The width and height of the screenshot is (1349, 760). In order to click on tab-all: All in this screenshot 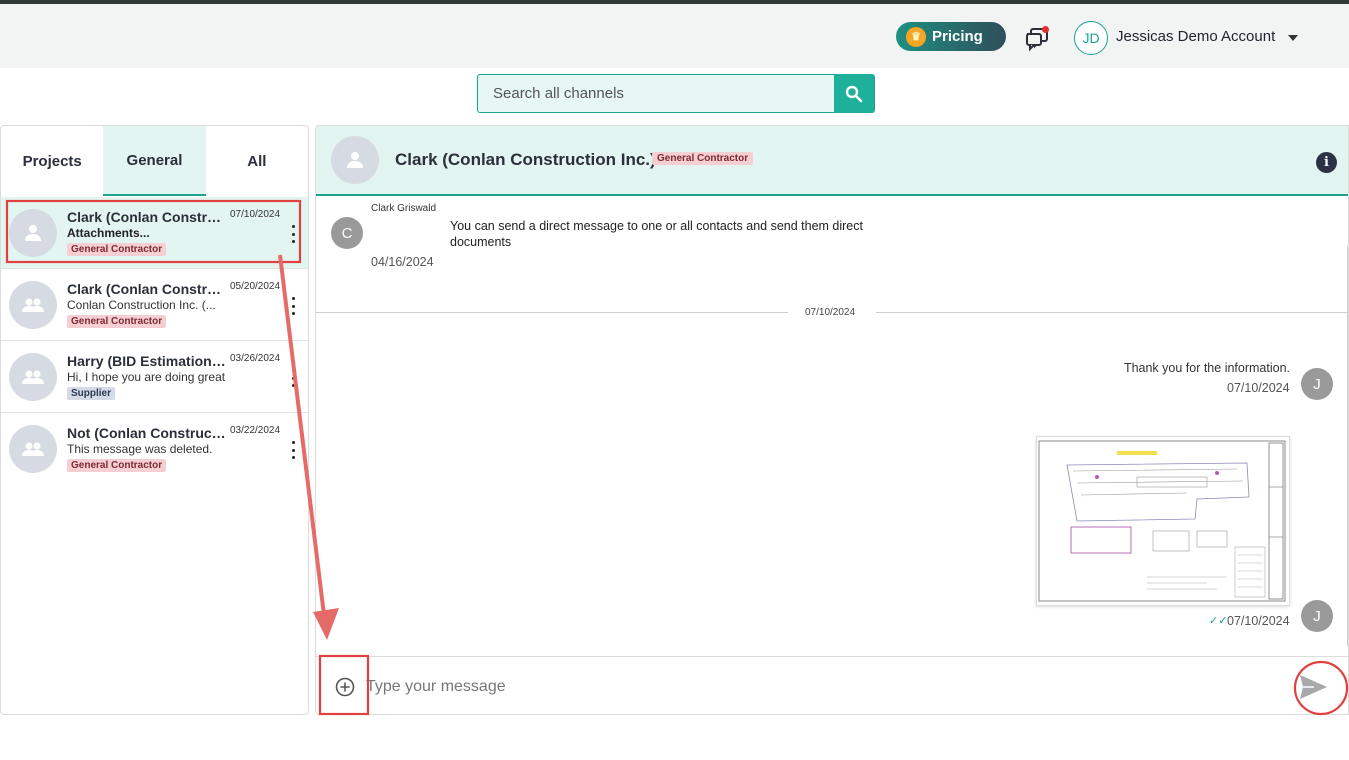, I will do `click(257, 161)`.